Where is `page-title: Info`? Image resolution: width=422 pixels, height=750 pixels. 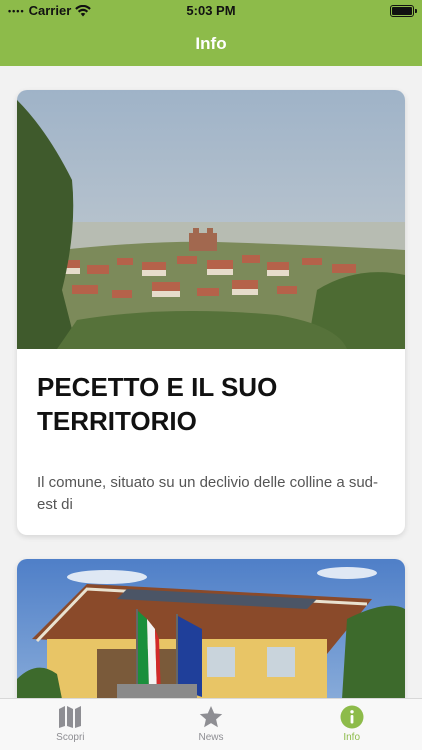
page-title: Info is located at coordinates (211, 43).